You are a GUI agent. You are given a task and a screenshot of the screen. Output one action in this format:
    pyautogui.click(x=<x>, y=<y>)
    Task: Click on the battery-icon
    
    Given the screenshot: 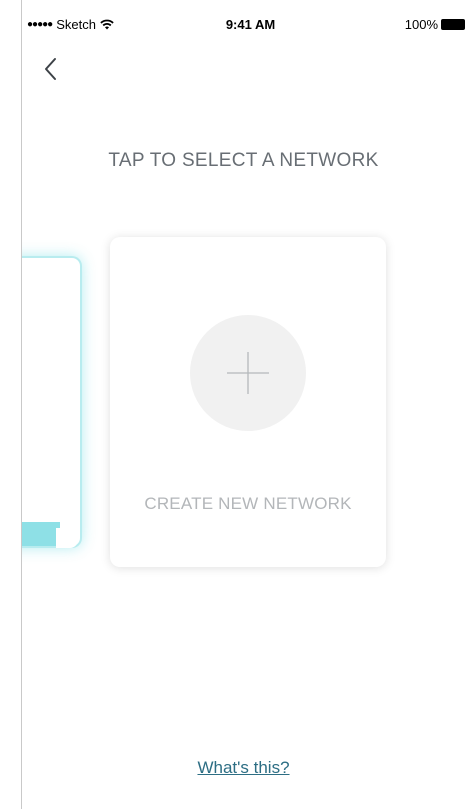 What is the action you would take?
    pyautogui.click(x=453, y=24)
    